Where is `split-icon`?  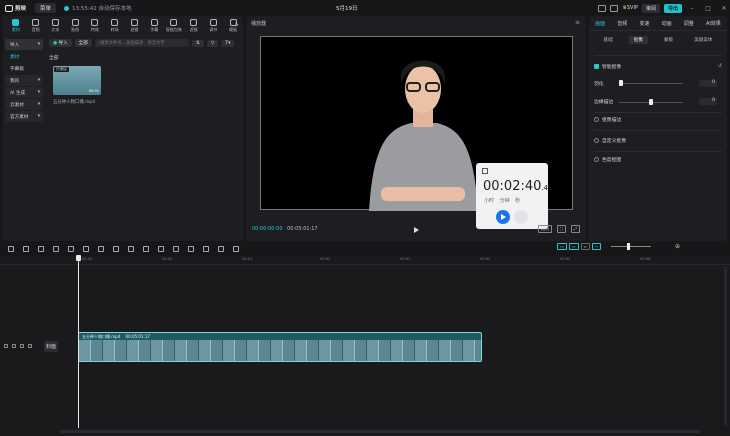 split-icon is located at coordinates (56, 248).